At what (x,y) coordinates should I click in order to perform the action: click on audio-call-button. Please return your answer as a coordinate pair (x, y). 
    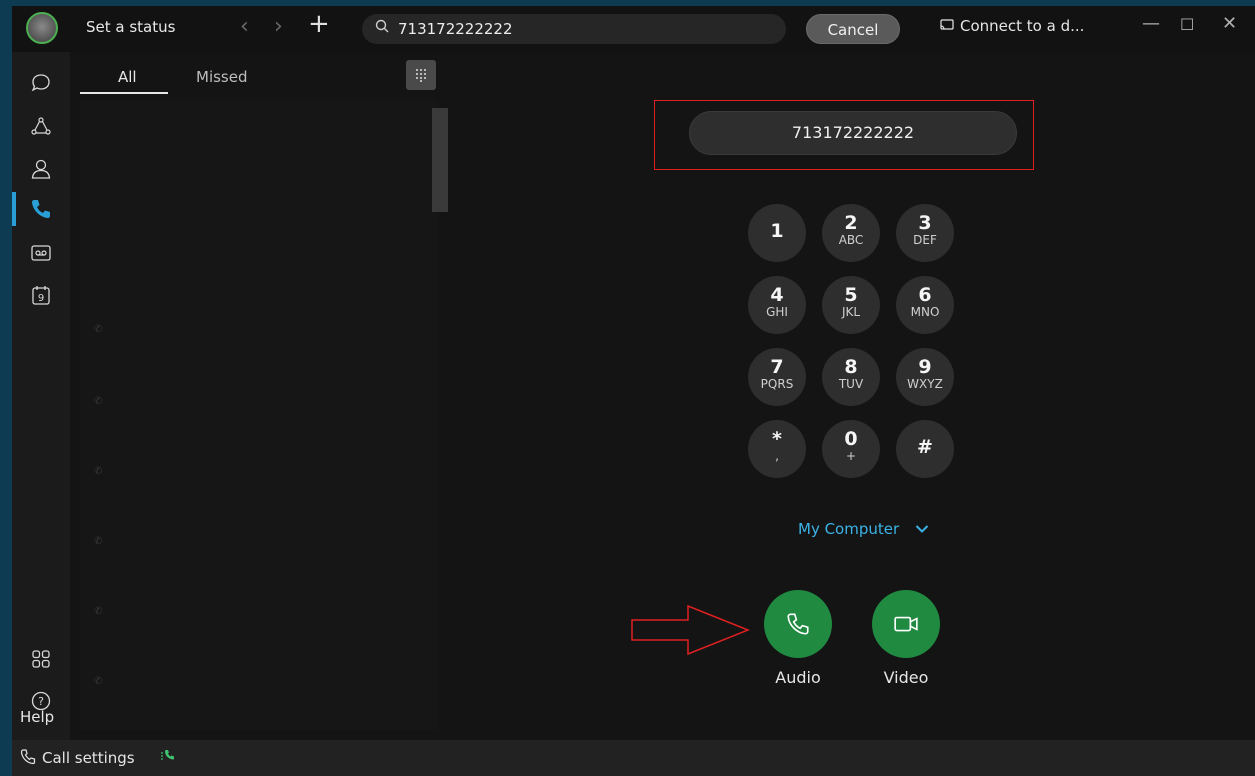
    Looking at the image, I should click on (798, 624).